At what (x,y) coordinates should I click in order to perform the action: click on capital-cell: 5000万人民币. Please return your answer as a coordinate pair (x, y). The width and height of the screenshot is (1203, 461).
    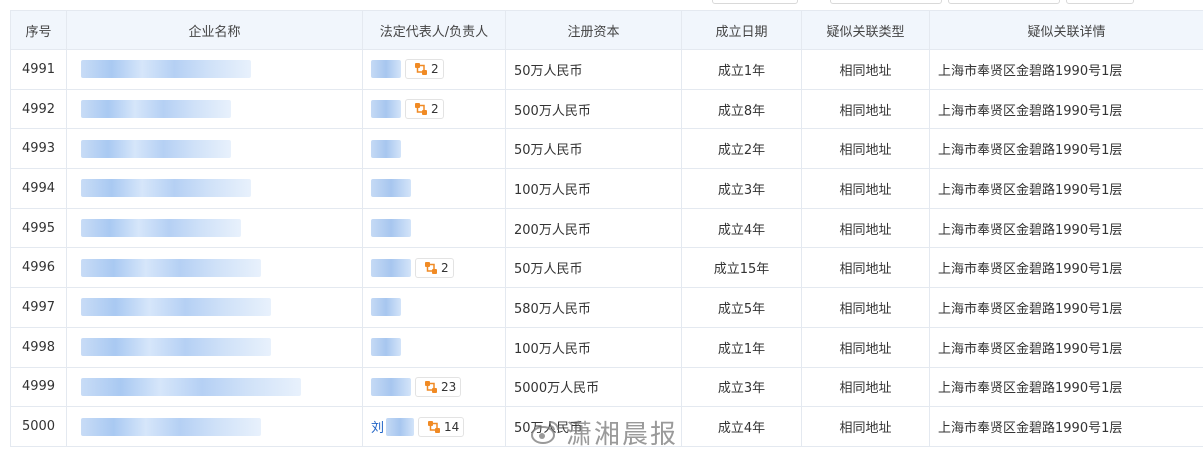
    Looking at the image, I should click on (593, 387).